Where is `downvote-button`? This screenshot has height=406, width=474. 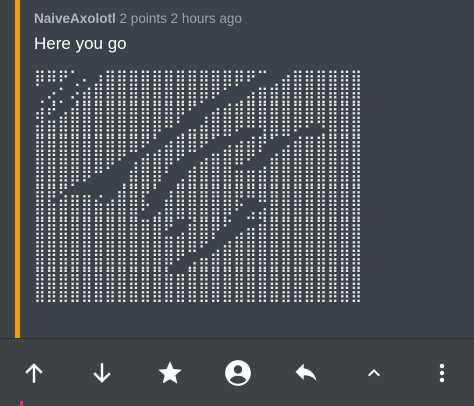
downvote-button is located at coordinates (102, 373).